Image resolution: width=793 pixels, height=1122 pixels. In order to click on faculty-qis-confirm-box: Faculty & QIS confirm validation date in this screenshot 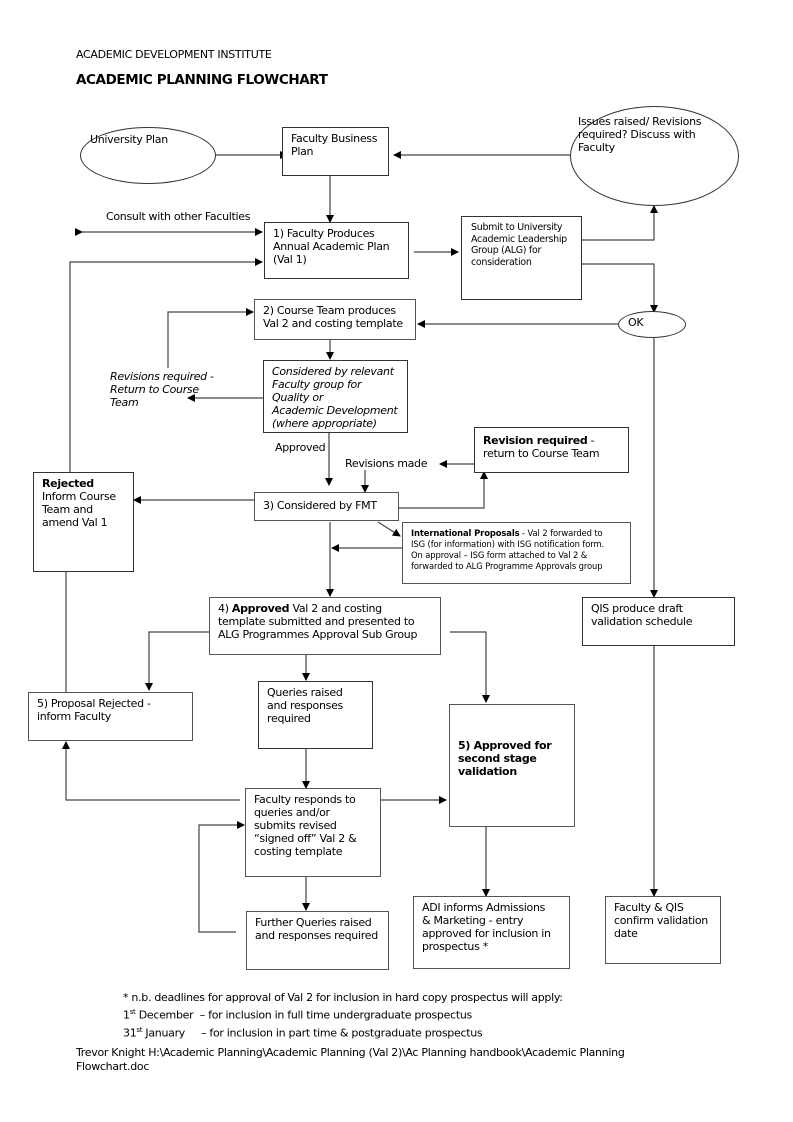, I will do `click(663, 930)`.